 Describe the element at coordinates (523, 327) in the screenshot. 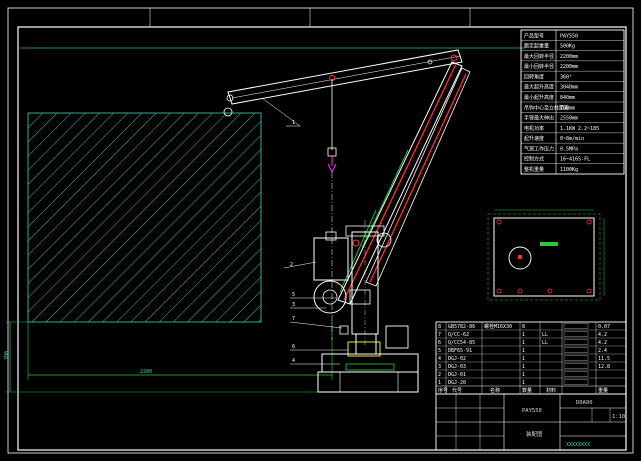

I see `bom-qty: 8` at that location.